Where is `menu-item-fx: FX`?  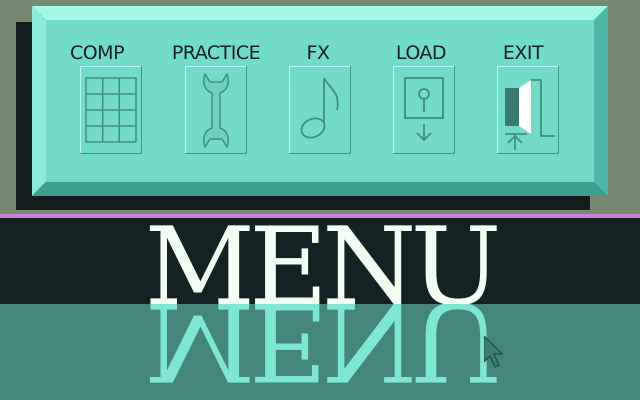
menu-item-fx: FX is located at coordinates (318, 102).